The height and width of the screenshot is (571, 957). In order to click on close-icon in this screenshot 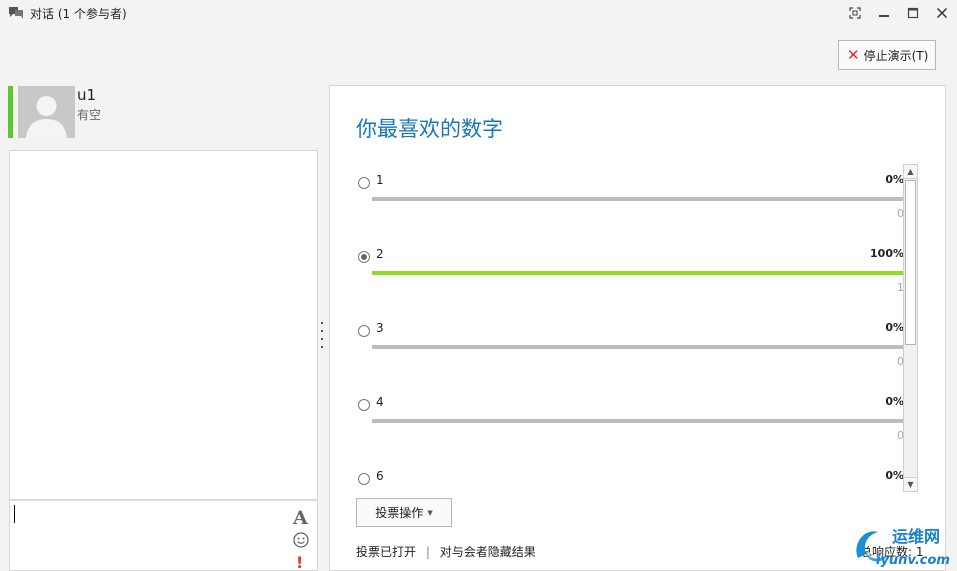, I will do `click(942, 13)`.